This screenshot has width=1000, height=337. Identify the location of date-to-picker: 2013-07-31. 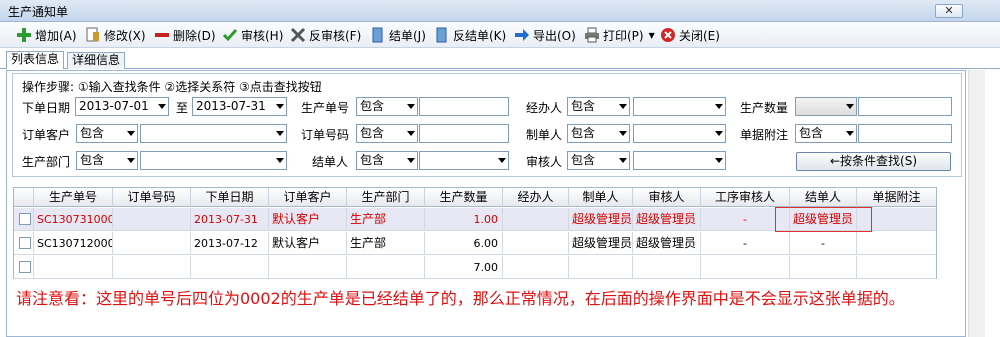
(239, 106).